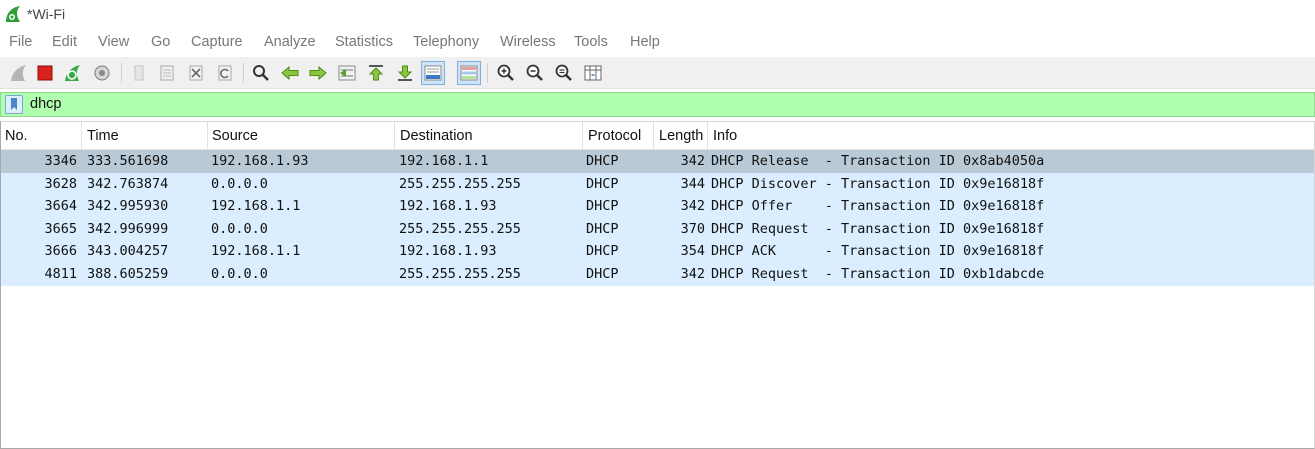 The image size is (1315, 449). I want to click on display-filter-input: dhcp, so click(45, 104).